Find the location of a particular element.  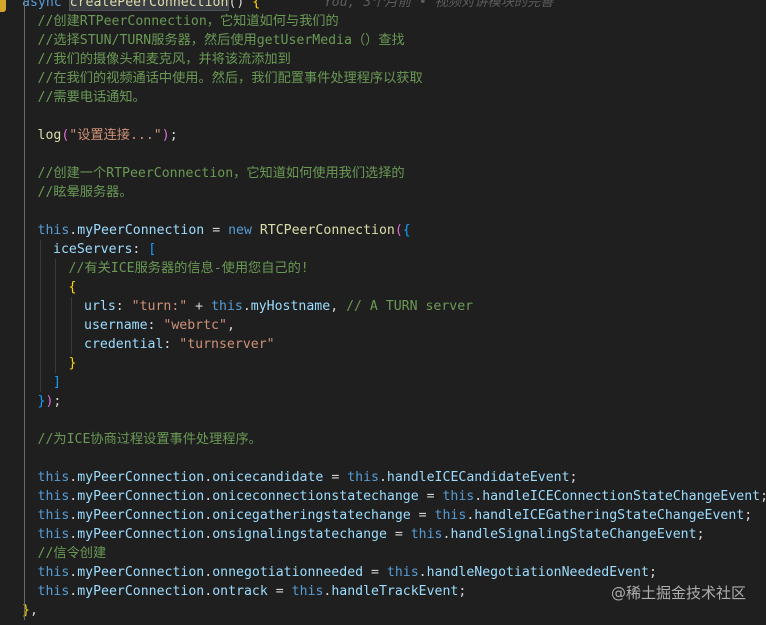

code-line: //我们的摄像头和麦克风，并将该流添加到 is located at coordinates (383, 59).